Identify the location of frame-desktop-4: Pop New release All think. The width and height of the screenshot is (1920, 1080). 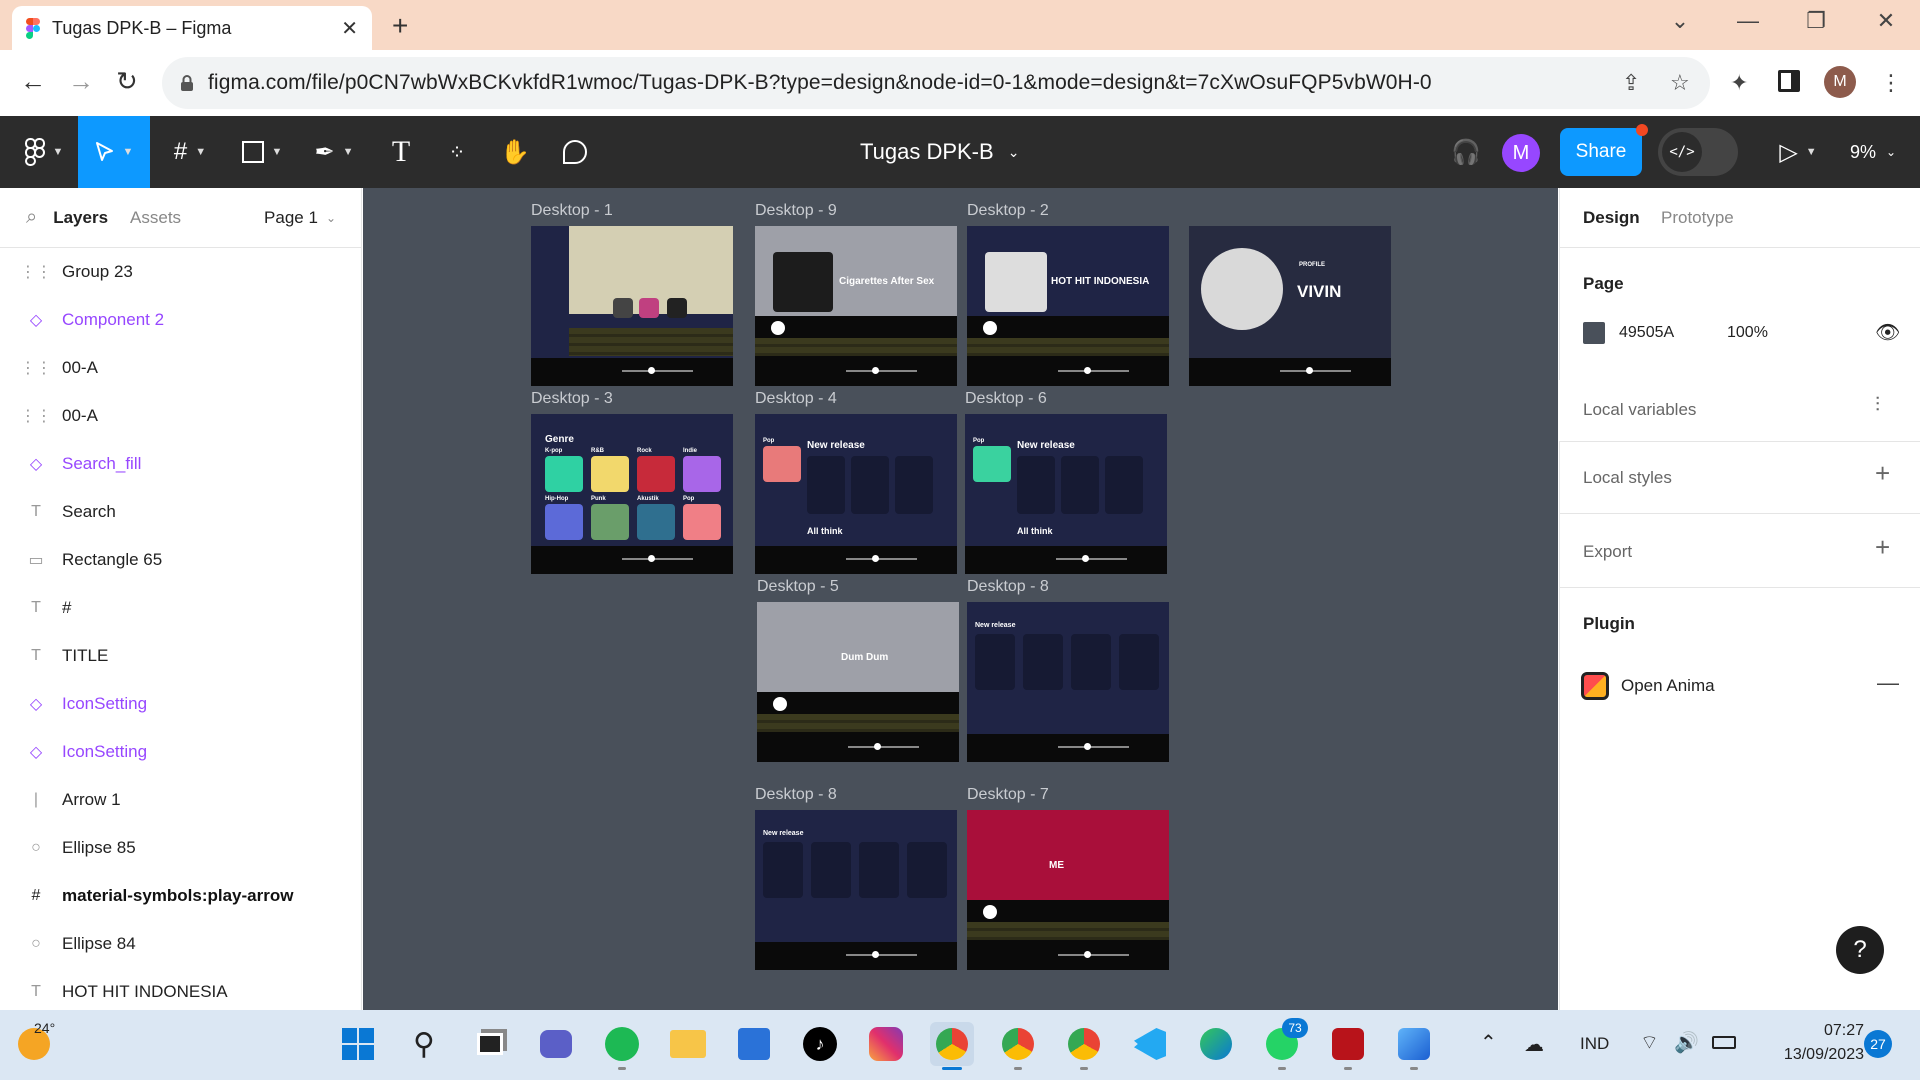
(856, 494).